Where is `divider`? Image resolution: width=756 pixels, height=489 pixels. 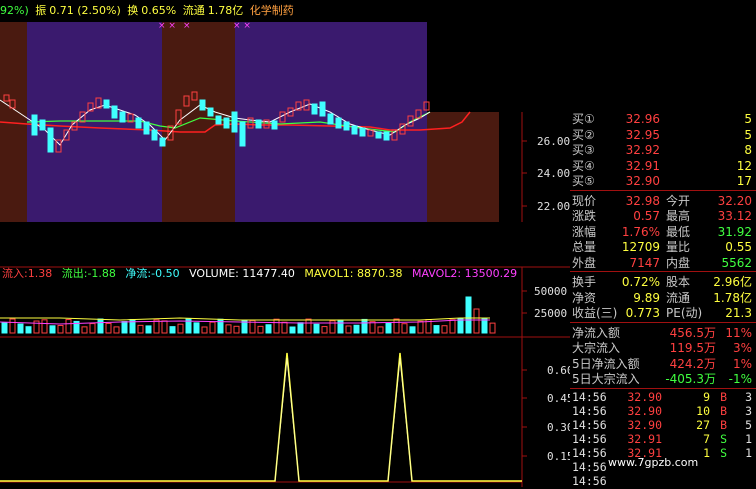 divider is located at coordinates (663, 190).